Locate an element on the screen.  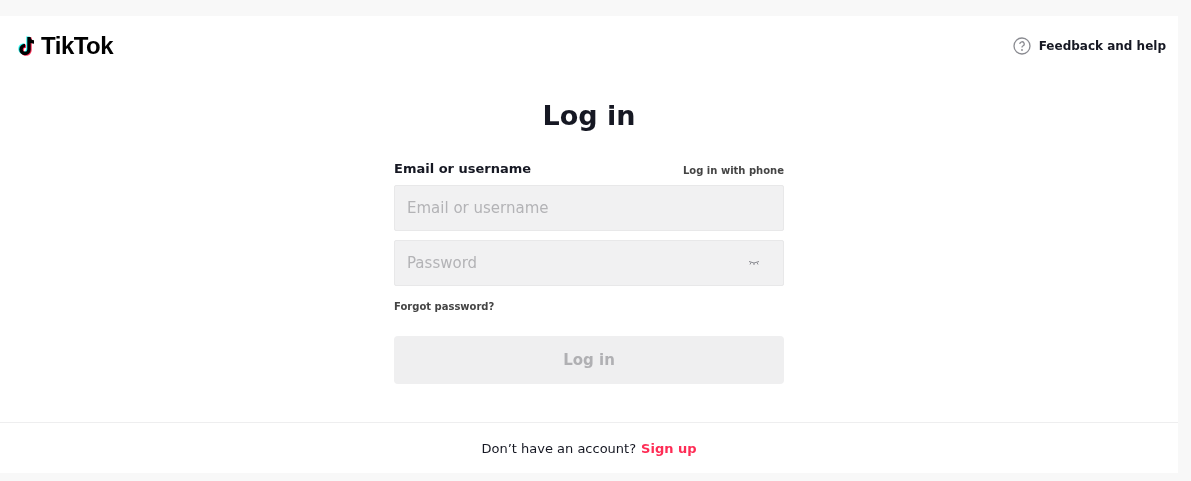
logo-text: TikTok is located at coordinates (77, 46).